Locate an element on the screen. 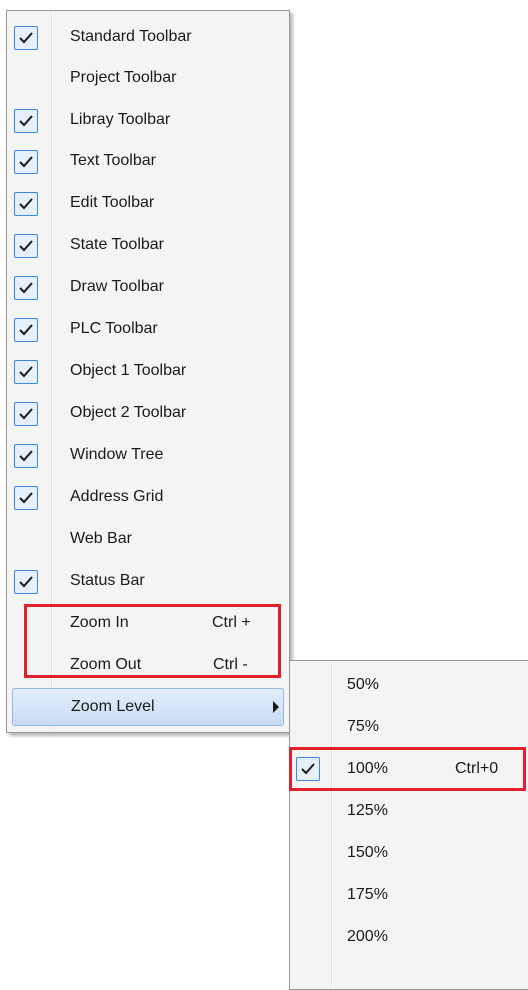  submenu-item-50: 50% is located at coordinates (410, 685).